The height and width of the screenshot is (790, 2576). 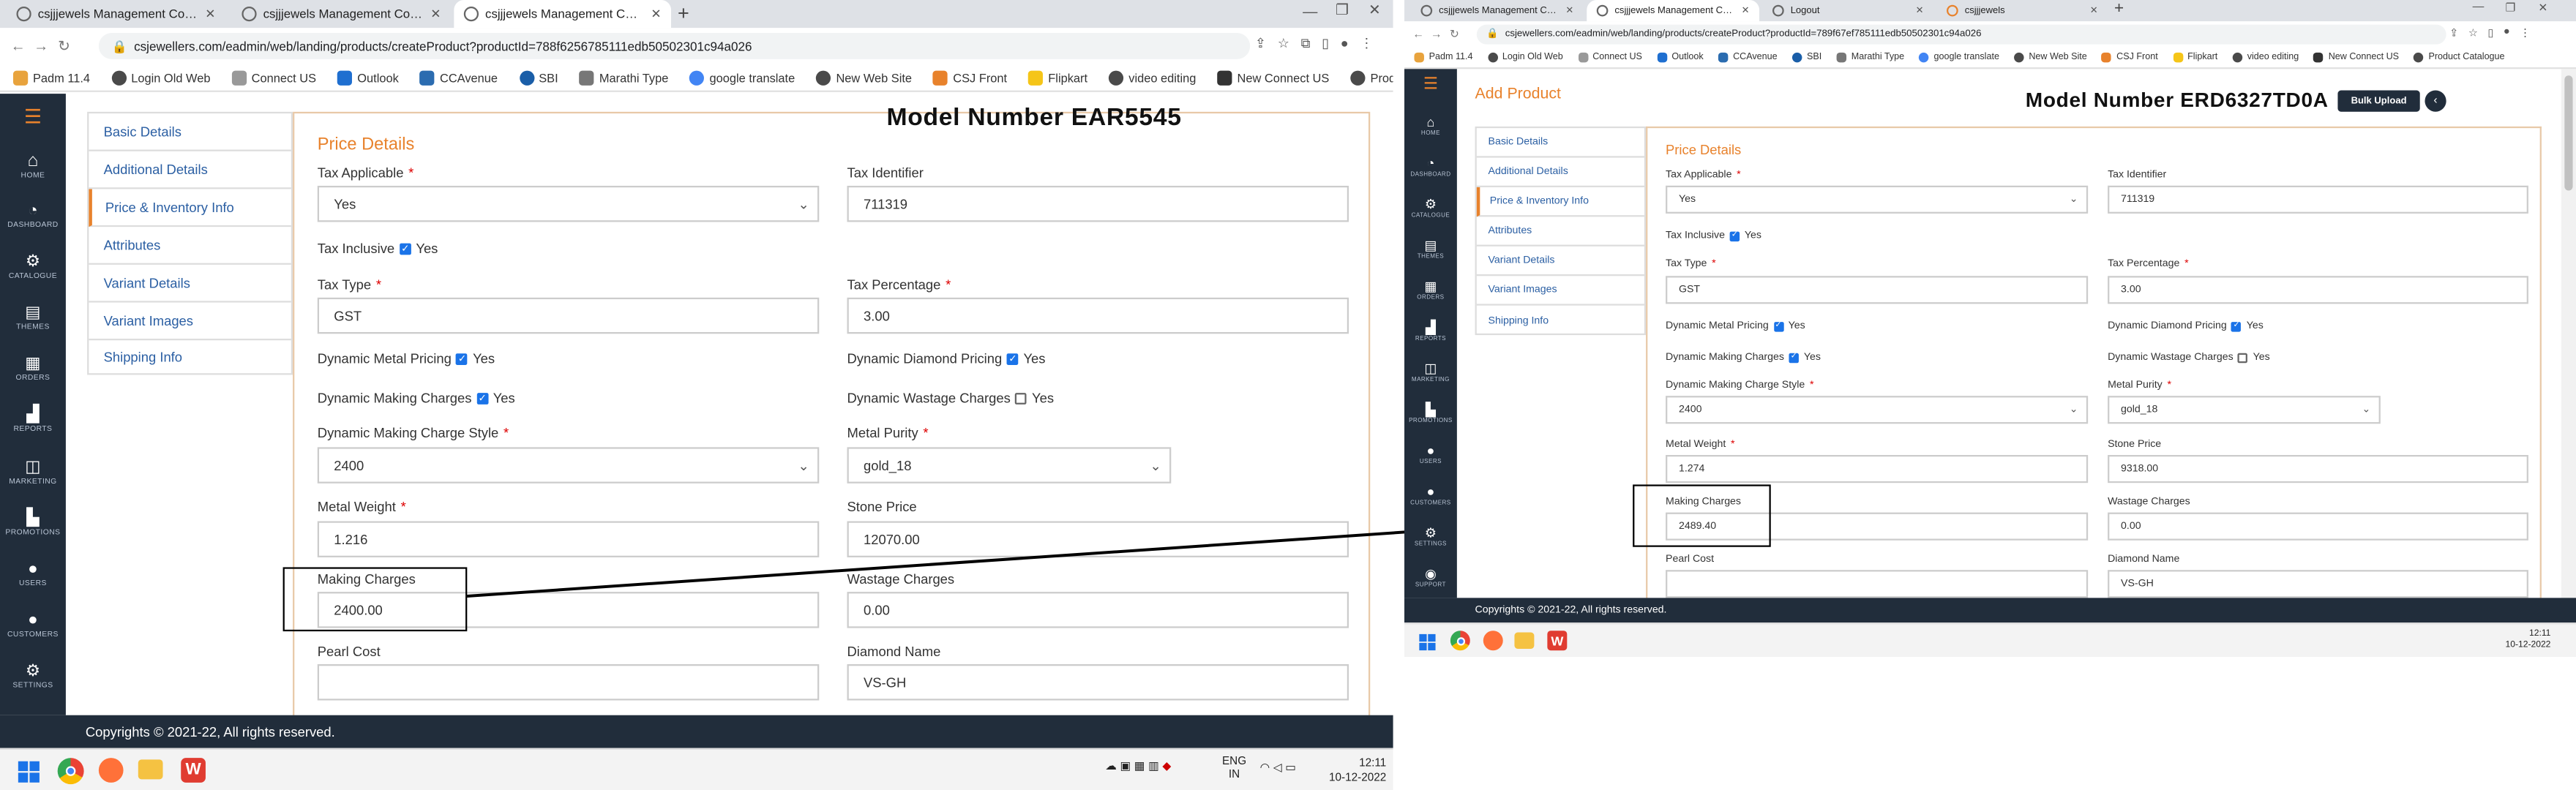 What do you see at coordinates (1560, 320) in the screenshot?
I see `nav-shipping-info: Shipping Info` at bounding box center [1560, 320].